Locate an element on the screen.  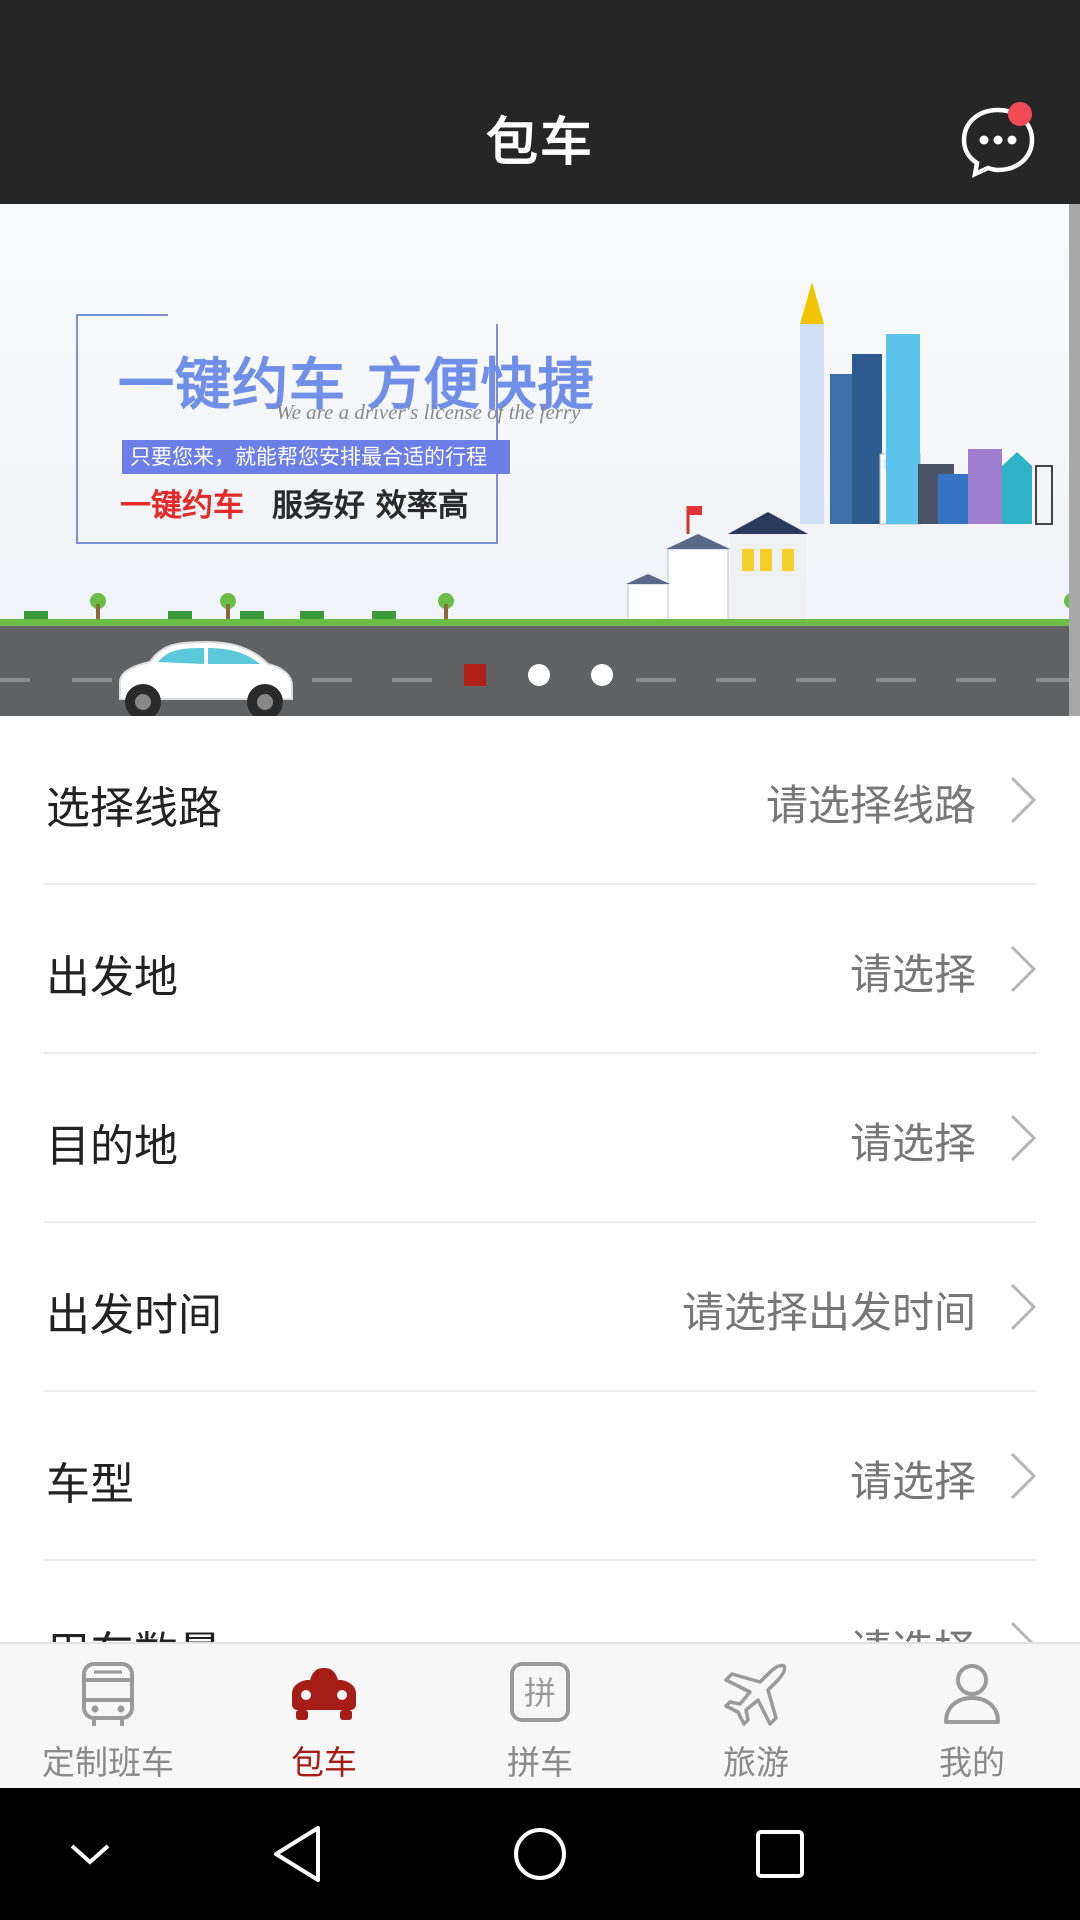
departure-select-row: 出发地 请选择 is located at coordinates (540, 969).